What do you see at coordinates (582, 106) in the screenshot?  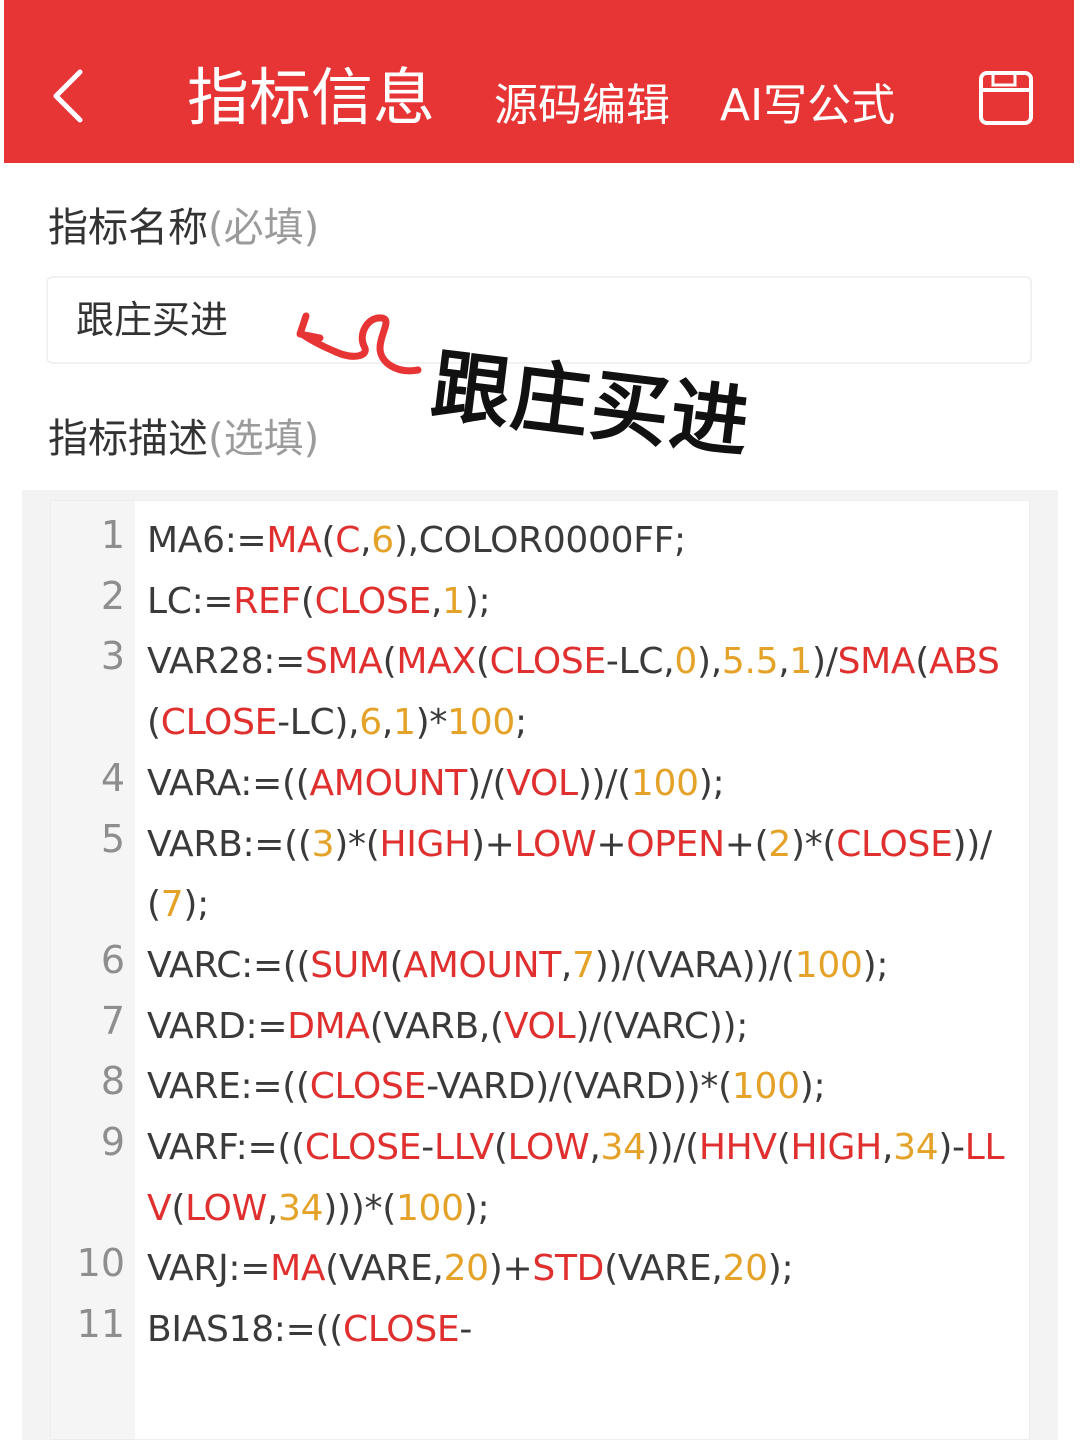 I see `tab-source-edit: 源码编辑` at bounding box center [582, 106].